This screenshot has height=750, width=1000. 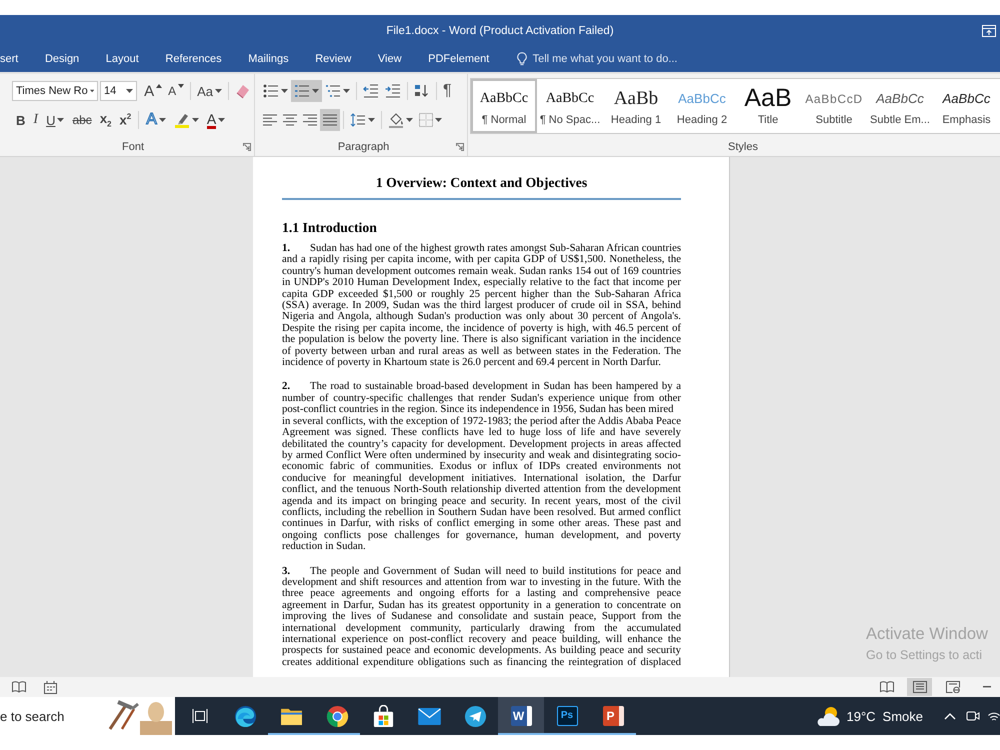 I want to click on justify-button, so click(x=330, y=120).